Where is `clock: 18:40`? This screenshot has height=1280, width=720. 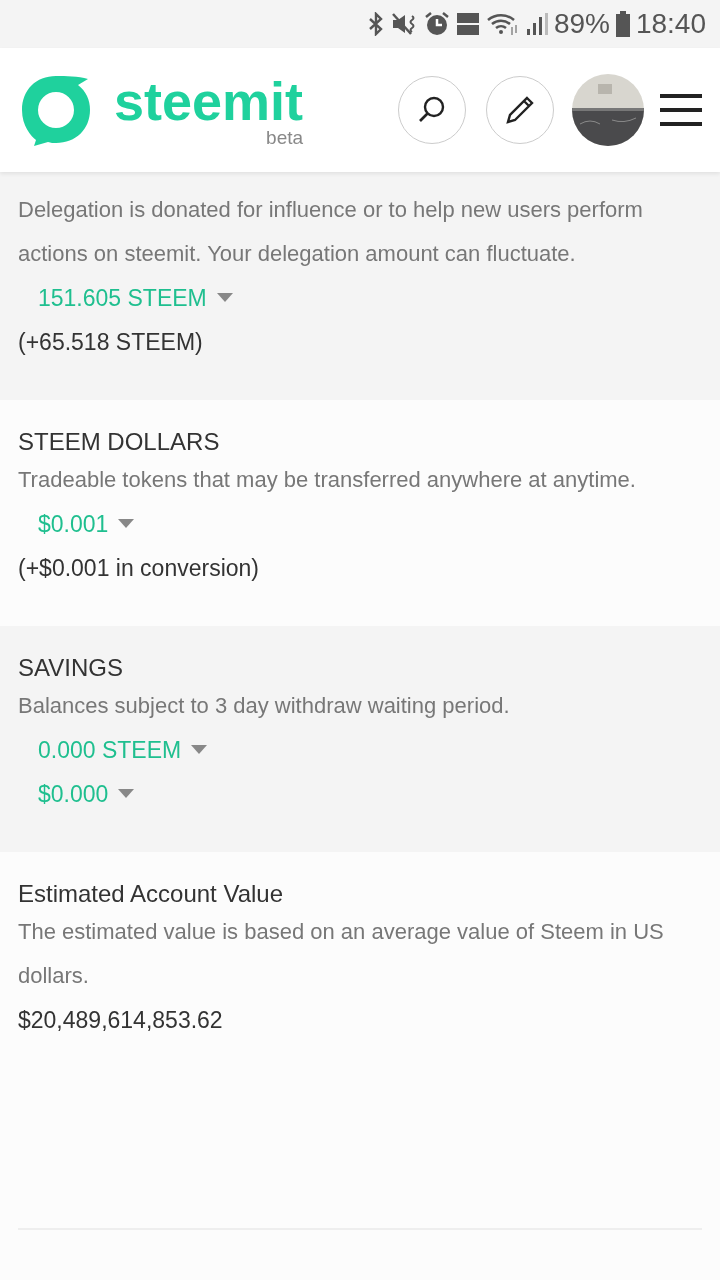 clock: 18:40 is located at coordinates (670, 24).